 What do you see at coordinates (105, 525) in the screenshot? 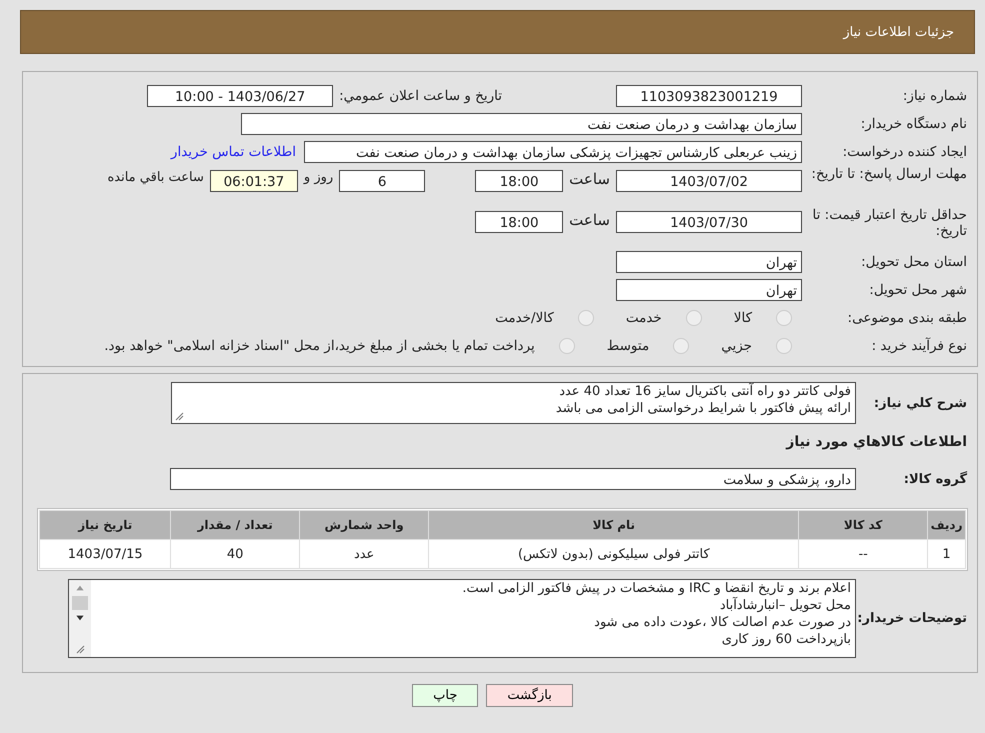
I see `column-header: تاریخ نیاز` at bounding box center [105, 525].